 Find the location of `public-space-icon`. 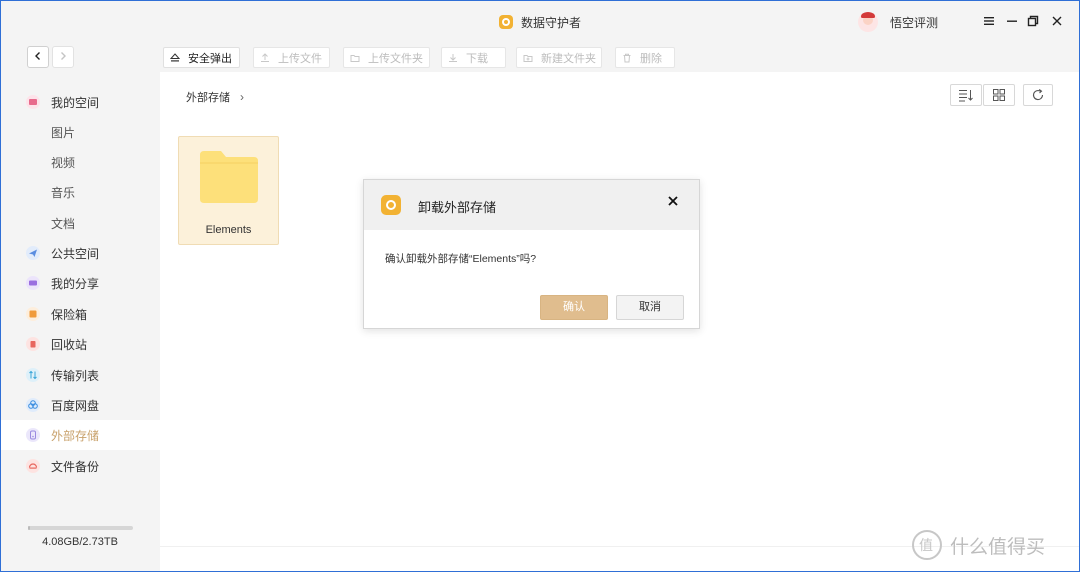

public-space-icon is located at coordinates (33, 253).